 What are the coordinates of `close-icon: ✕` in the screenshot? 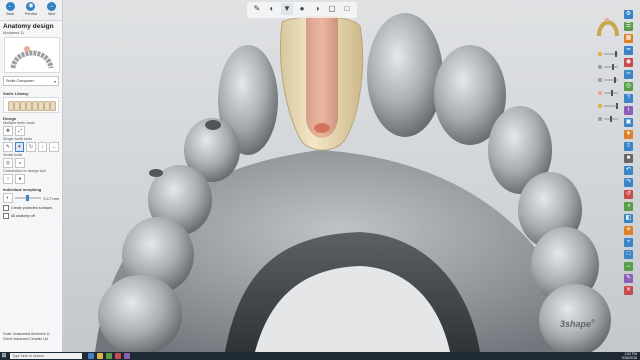 It's located at (628, 290).